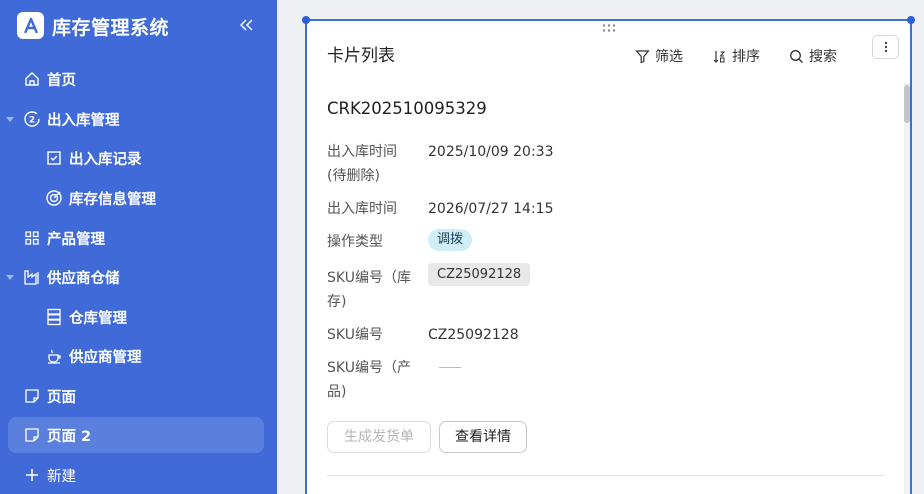 The image size is (924, 494). What do you see at coordinates (30, 25) in the screenshot?
I see `app-logo-icon` at bounding box center [30, 25].